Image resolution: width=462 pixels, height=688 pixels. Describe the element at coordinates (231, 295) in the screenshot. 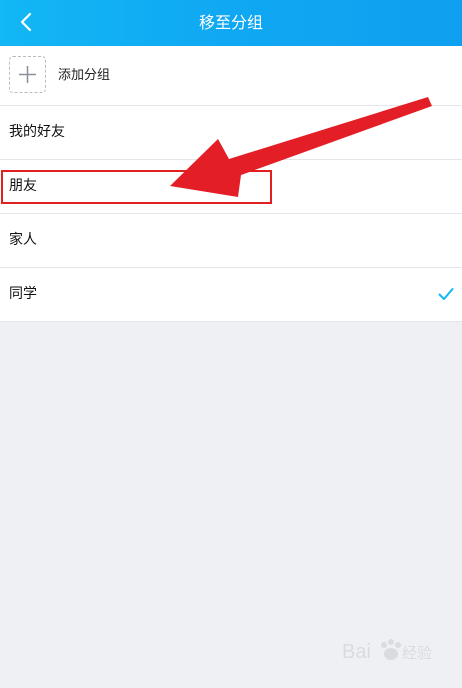

I see `group-item-classmates: 同学` at that location.